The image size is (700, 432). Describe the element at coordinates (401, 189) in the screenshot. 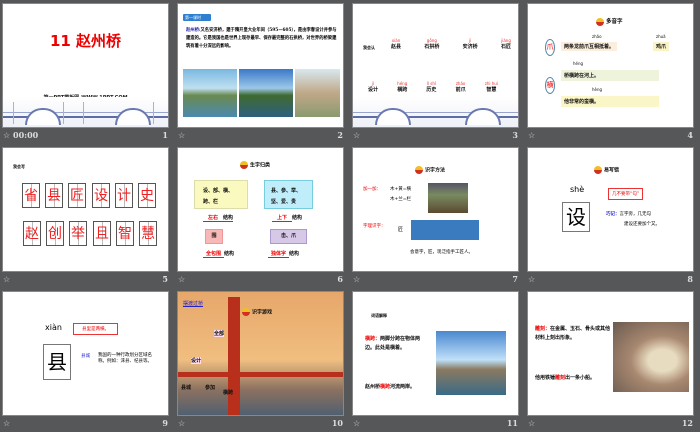

I see `equation: 木+黄=横` at that location.